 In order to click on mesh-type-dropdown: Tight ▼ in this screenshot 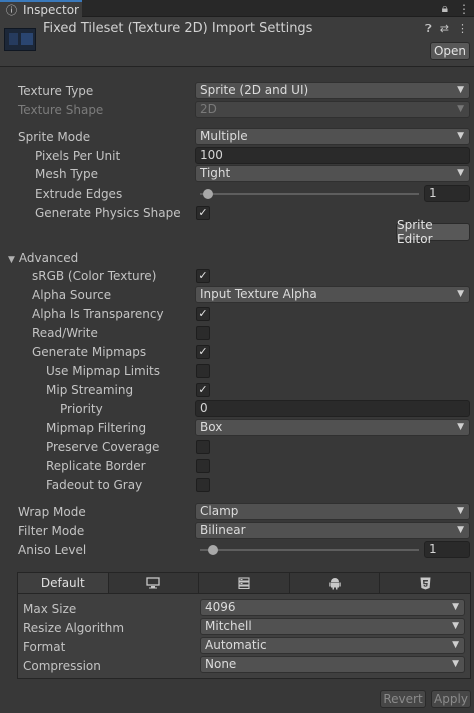, I will do `click(332, 173)`.